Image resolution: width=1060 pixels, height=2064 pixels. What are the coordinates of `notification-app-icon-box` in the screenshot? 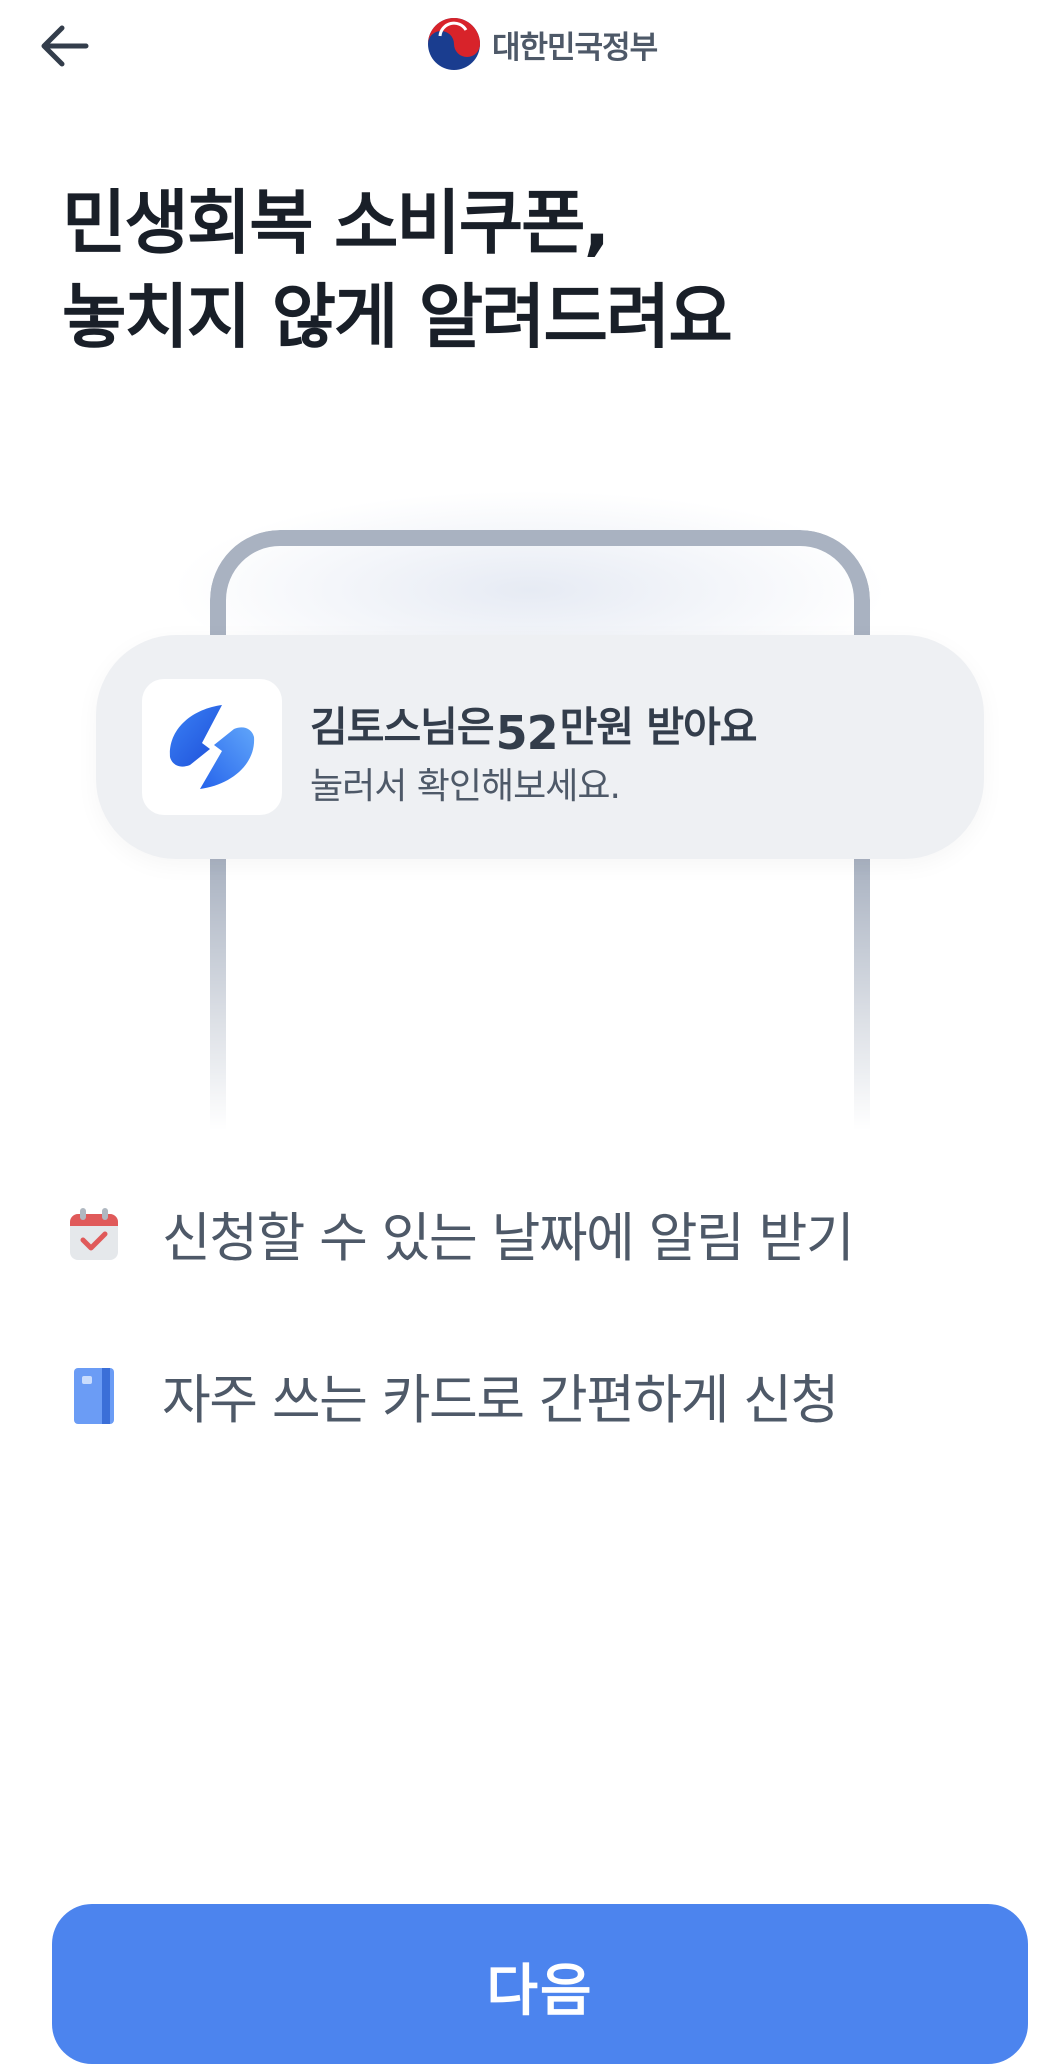 It's located at (212, 747).